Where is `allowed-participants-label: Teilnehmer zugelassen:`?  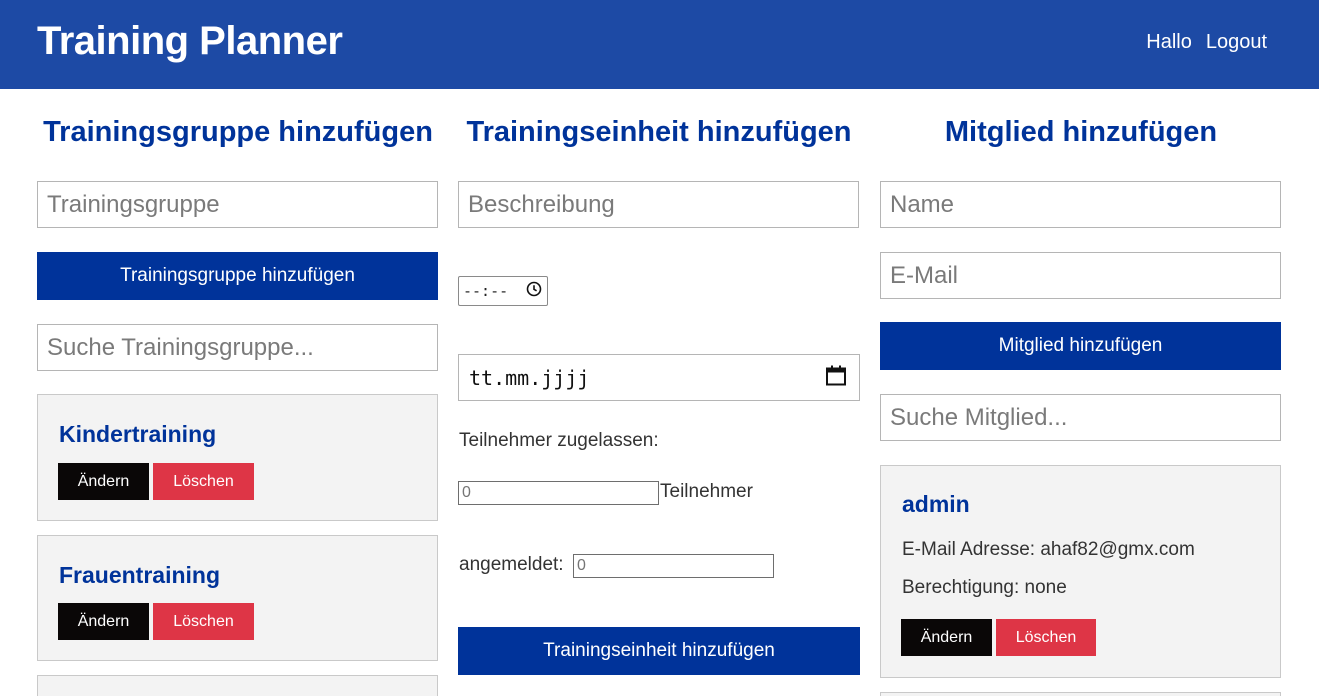 allowed-participants-label: Teilnehmer zugelassen: is located at coordinates (559, 440).